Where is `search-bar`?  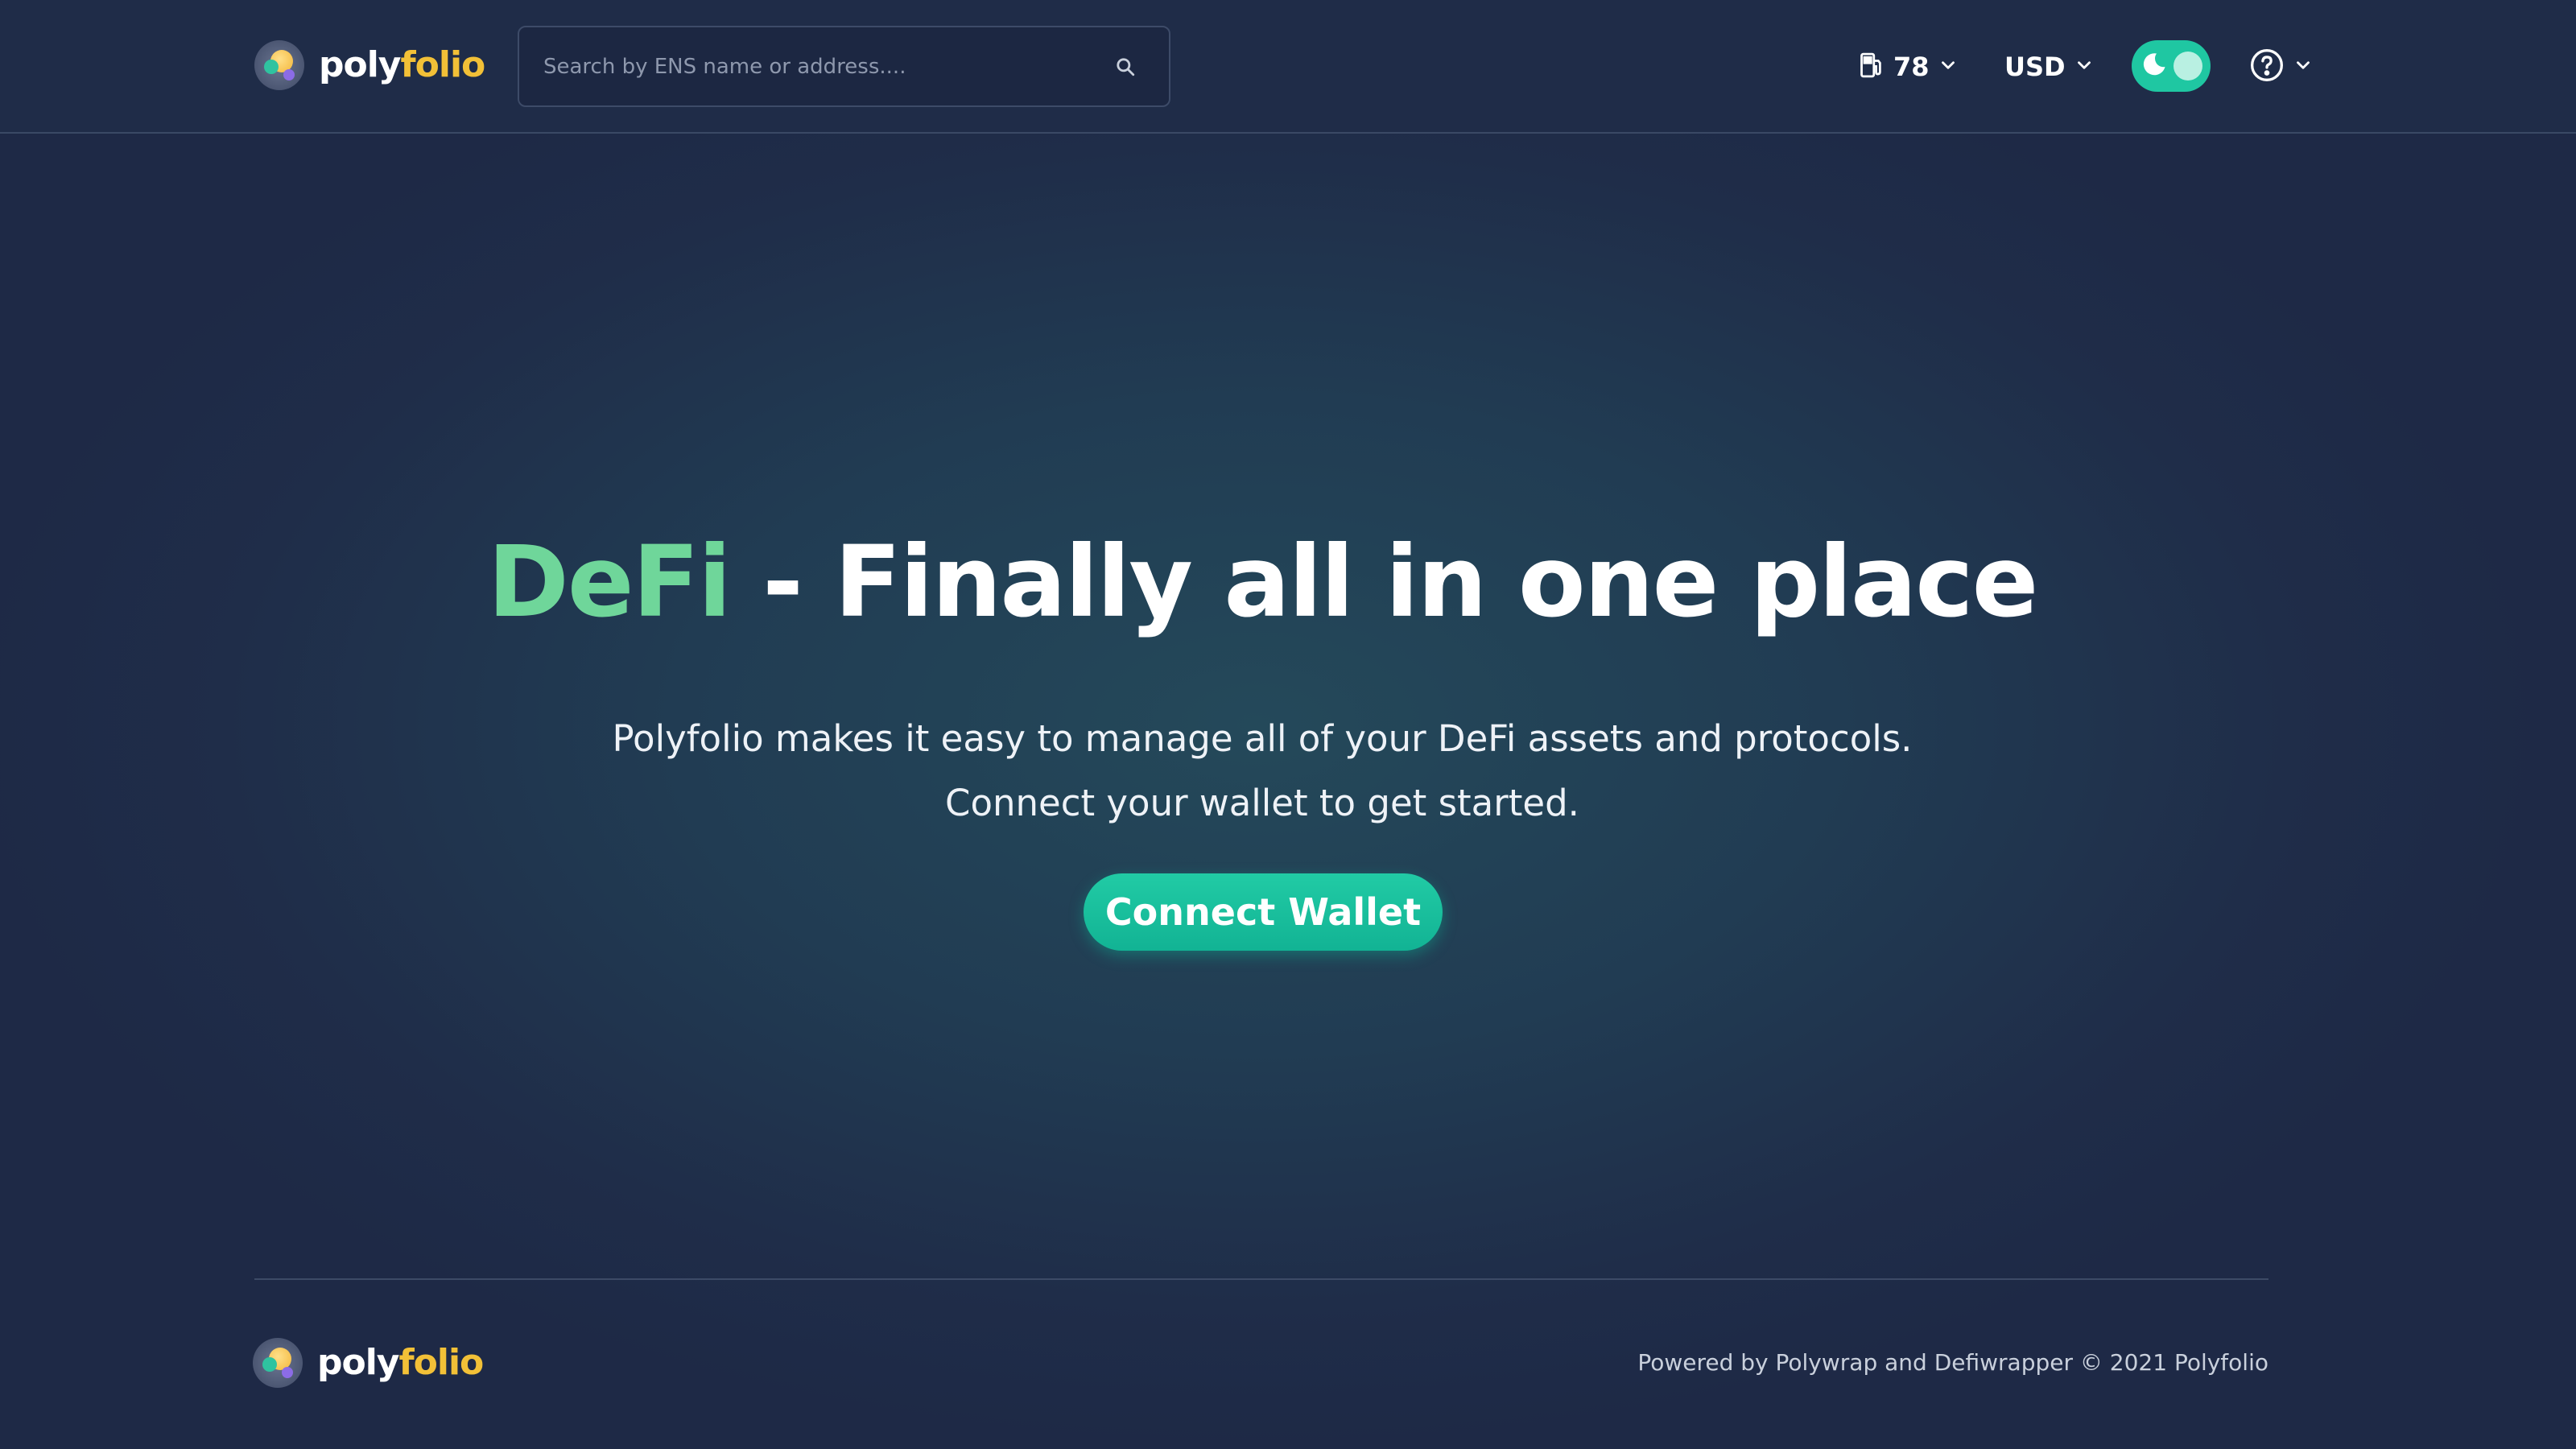
search-bar is located at coordinates (844, 66).